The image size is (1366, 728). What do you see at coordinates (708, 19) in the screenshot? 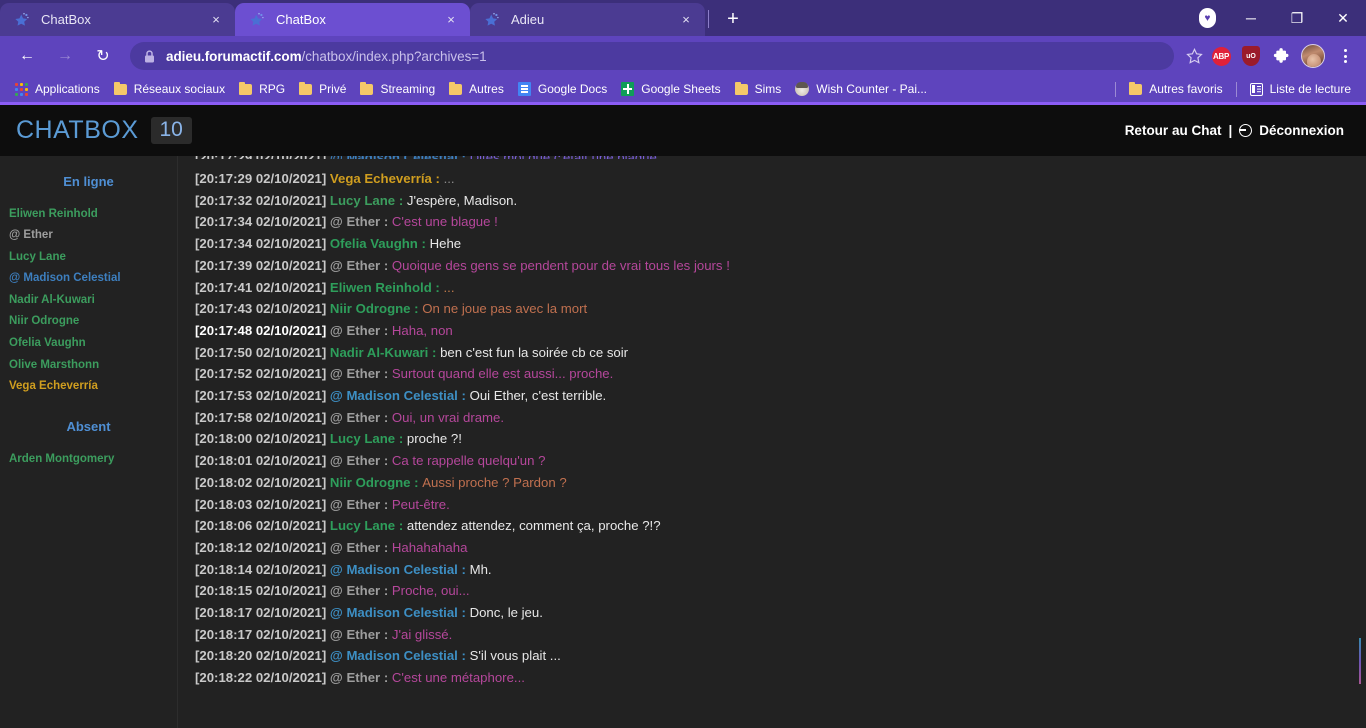
I see `tab-separator` at bounding box center [708, 19].